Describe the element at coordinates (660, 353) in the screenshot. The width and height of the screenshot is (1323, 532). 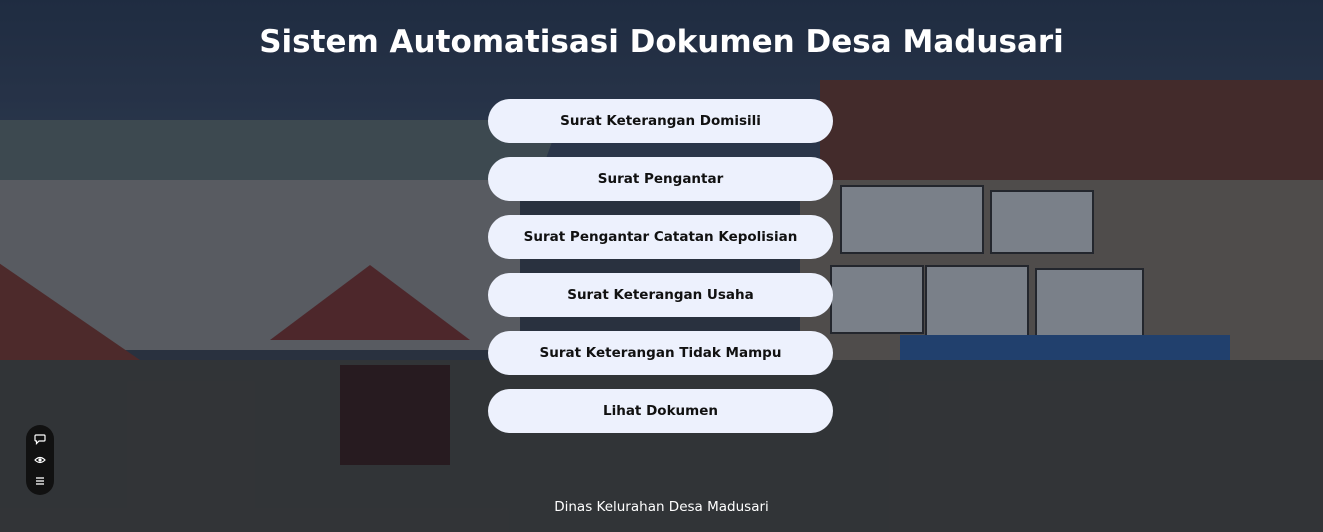
I see `surat-keterangan-tidak-mampu-button: Surat Keterangan Tidak Mampu` at that location.